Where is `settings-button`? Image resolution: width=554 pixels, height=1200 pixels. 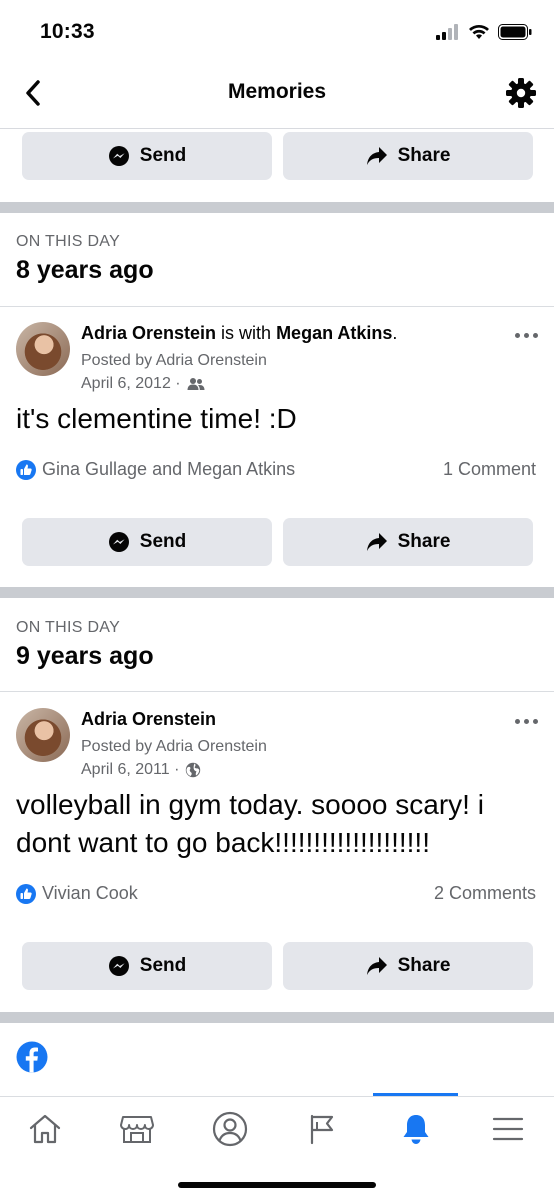 settings-button is located at coordinates (521, 93).